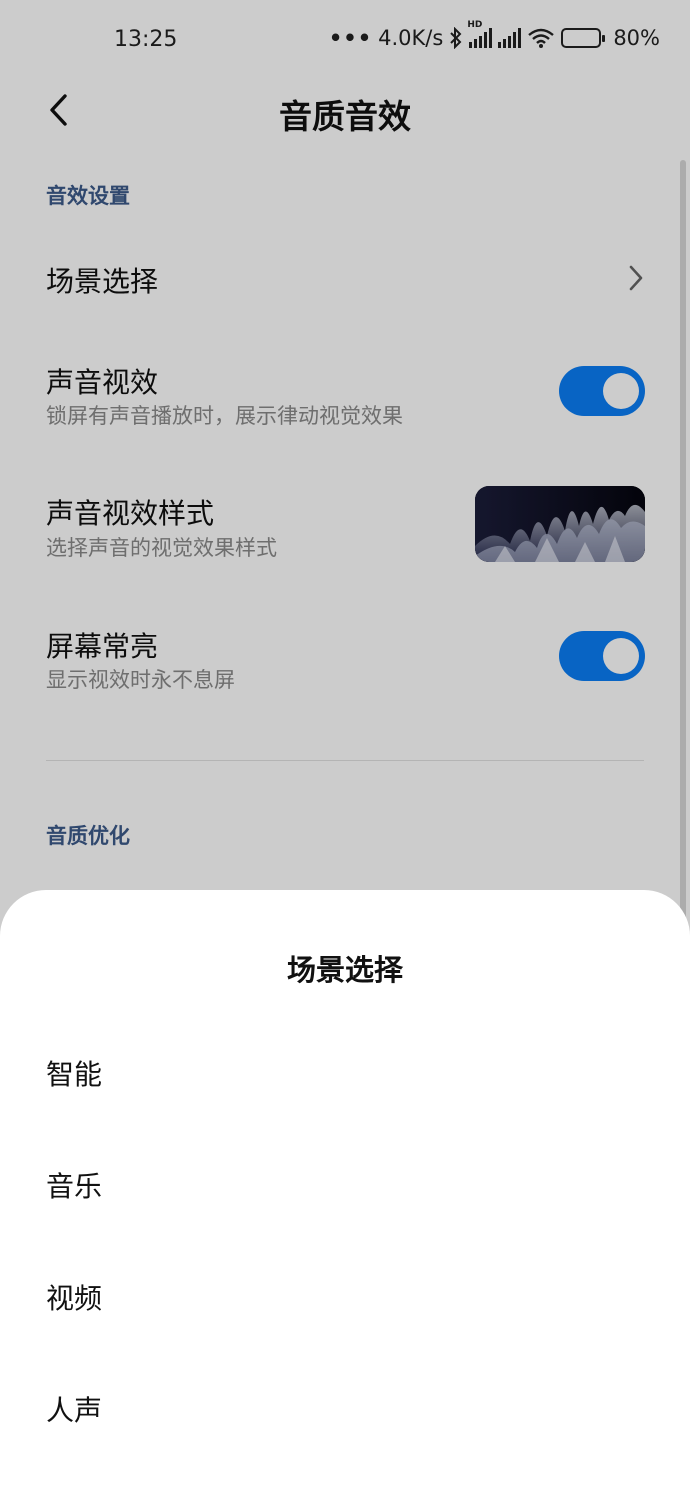 The height and width of the screenshot is (1495, 690). What do you see at coordinates (345, 1409) in the screenshot?
I see `option-vocal: 人声` at bounding box center [345, 1409].